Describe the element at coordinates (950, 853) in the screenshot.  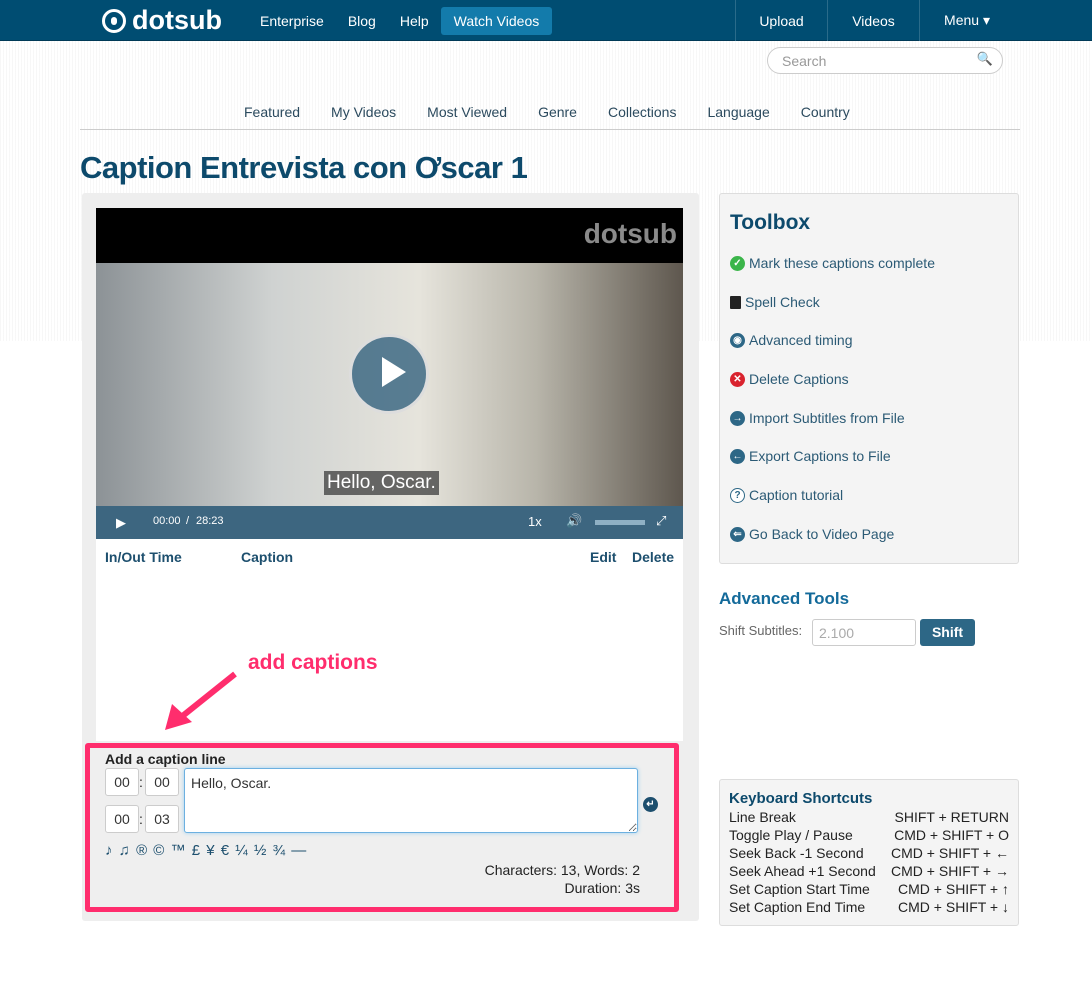
I see `shortcut-keys: CMD + SHIFT + ←` at that location.